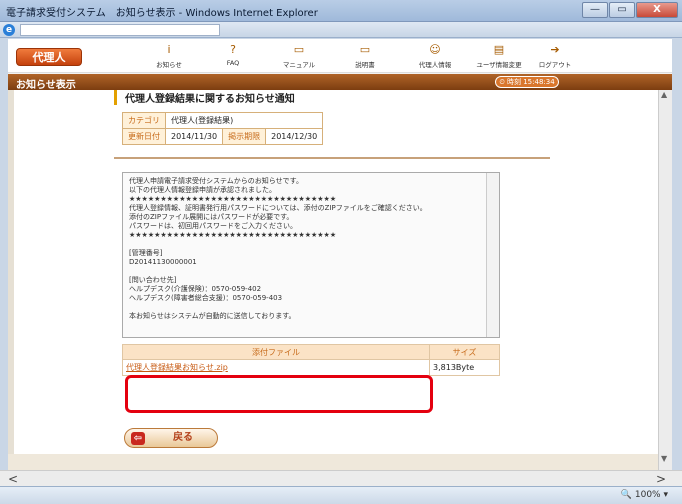 This screenshot has height=504, width=682. What do you see at coordinates (279, 394) in the screenshot?
I see `attachment-highlight` at bounding box center [279, 394].